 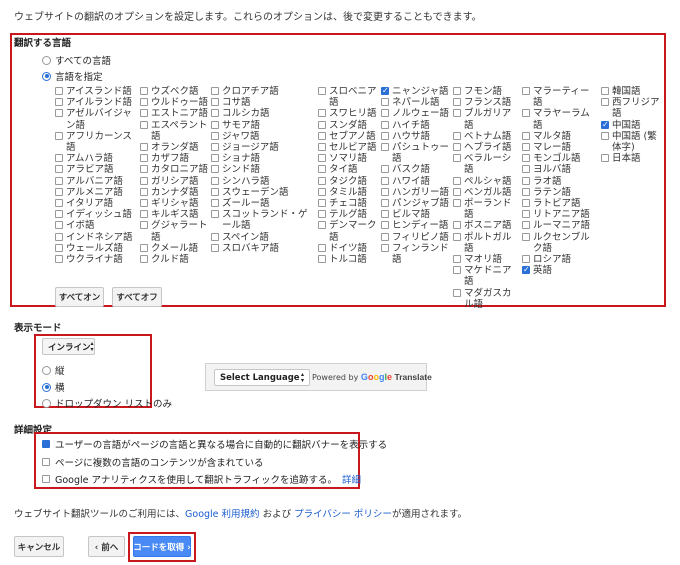 What do you see at coordinates (348, 125) in the screenshot?
I see `language-option: スンダ語` at bounding box center [348, 125].